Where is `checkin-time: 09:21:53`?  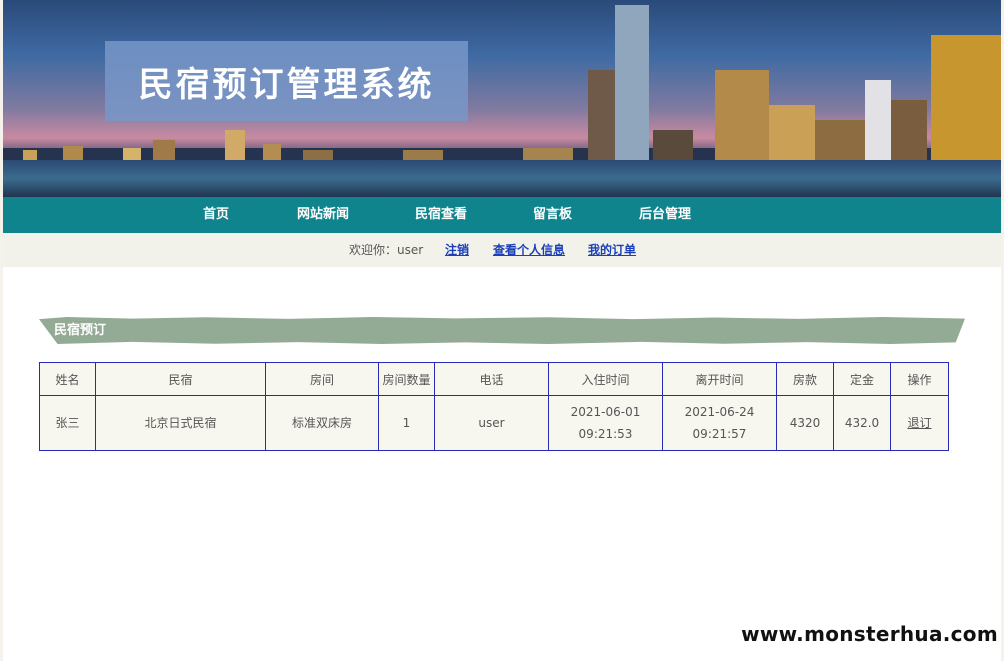
checkin-time: 09:21:53 is located at coordinates (605, 434).